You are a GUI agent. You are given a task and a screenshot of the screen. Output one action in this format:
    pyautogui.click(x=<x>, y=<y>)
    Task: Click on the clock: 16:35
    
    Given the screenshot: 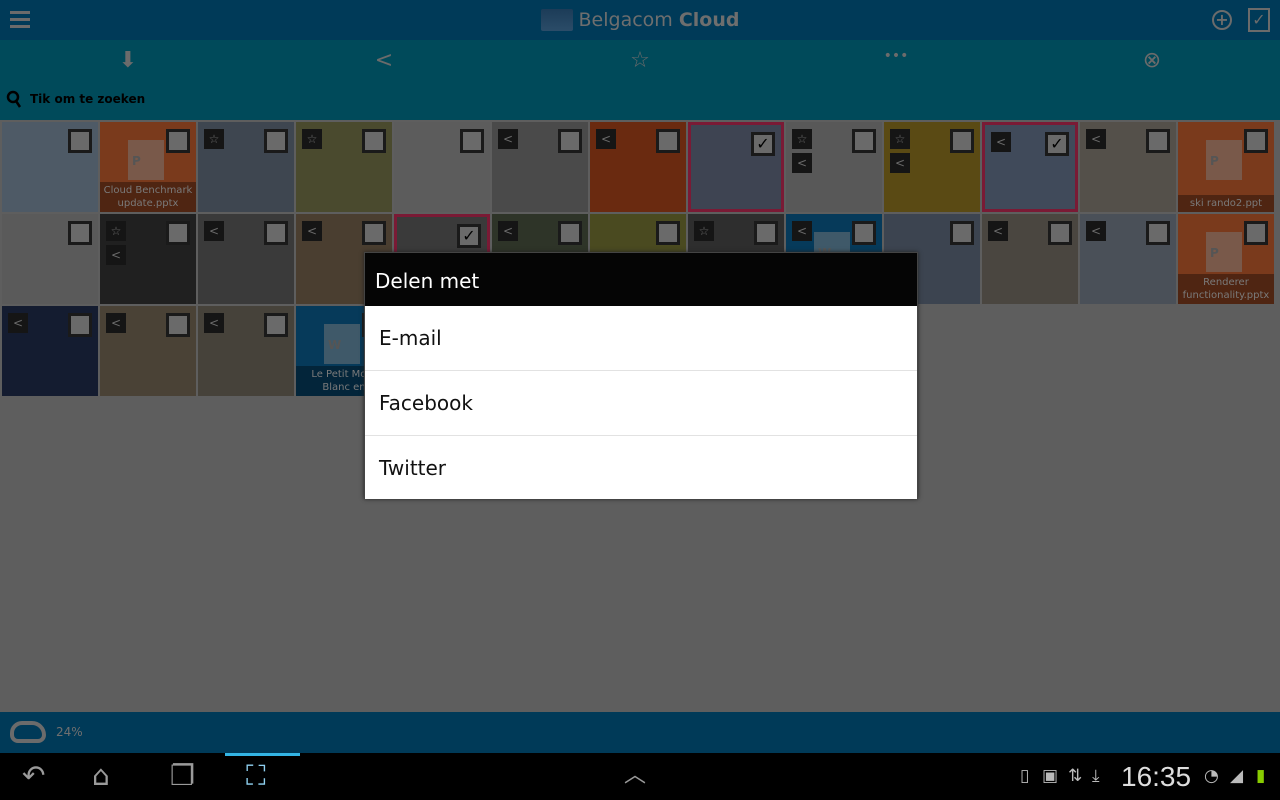 What is the action you would take?
    pyautogui.click(x=1156, y=776)
    